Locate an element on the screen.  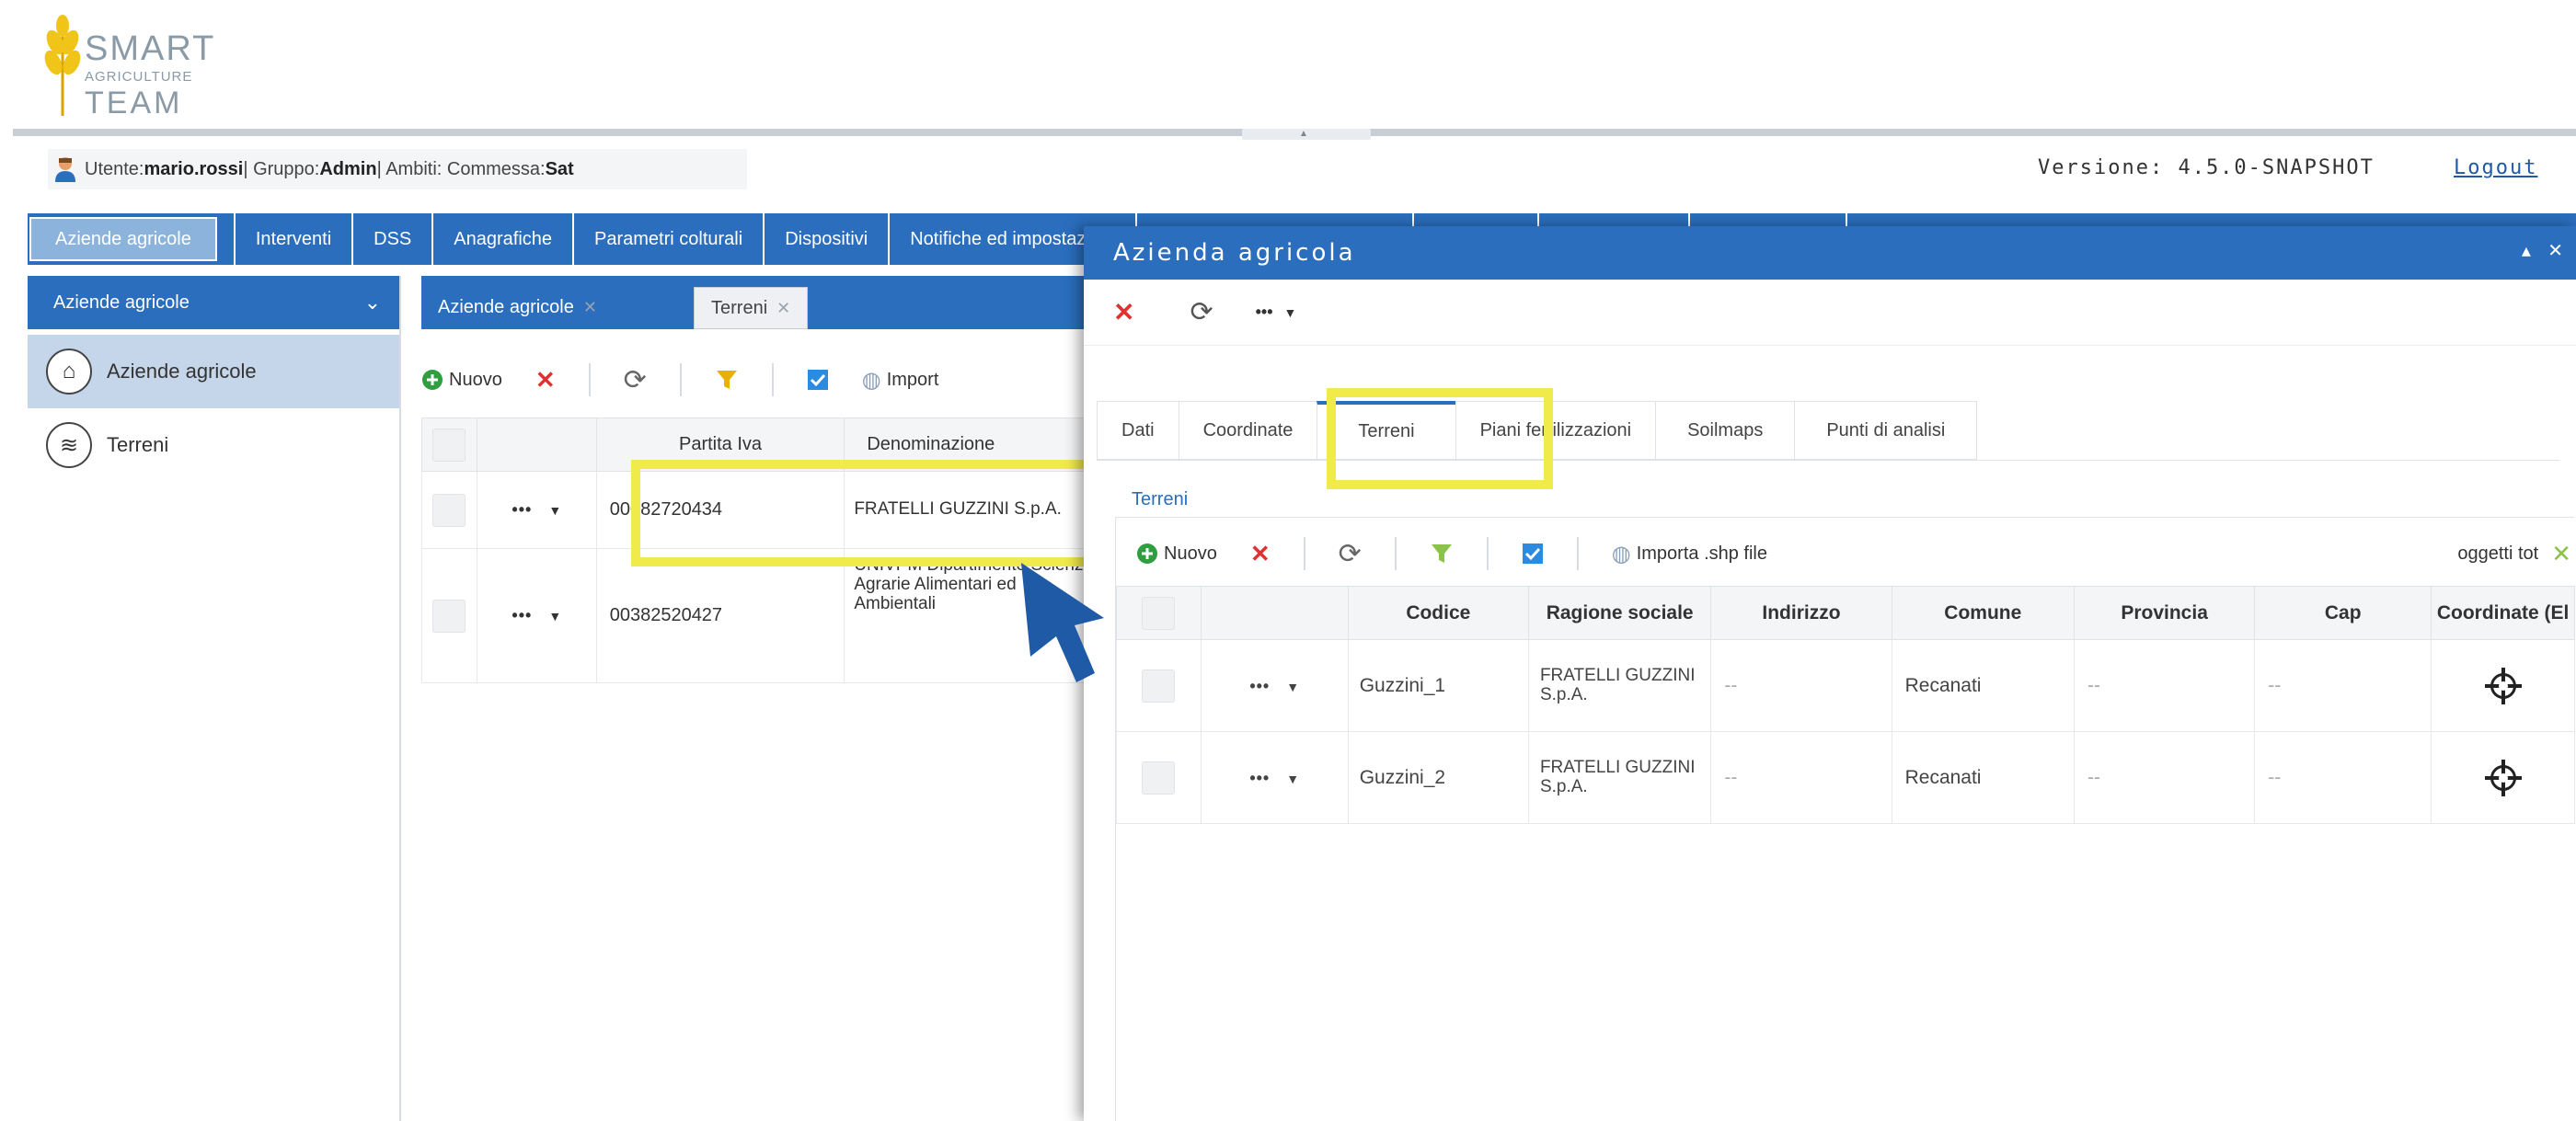
column-header-provincia: Provincia is located at coordinates (2164, 613).